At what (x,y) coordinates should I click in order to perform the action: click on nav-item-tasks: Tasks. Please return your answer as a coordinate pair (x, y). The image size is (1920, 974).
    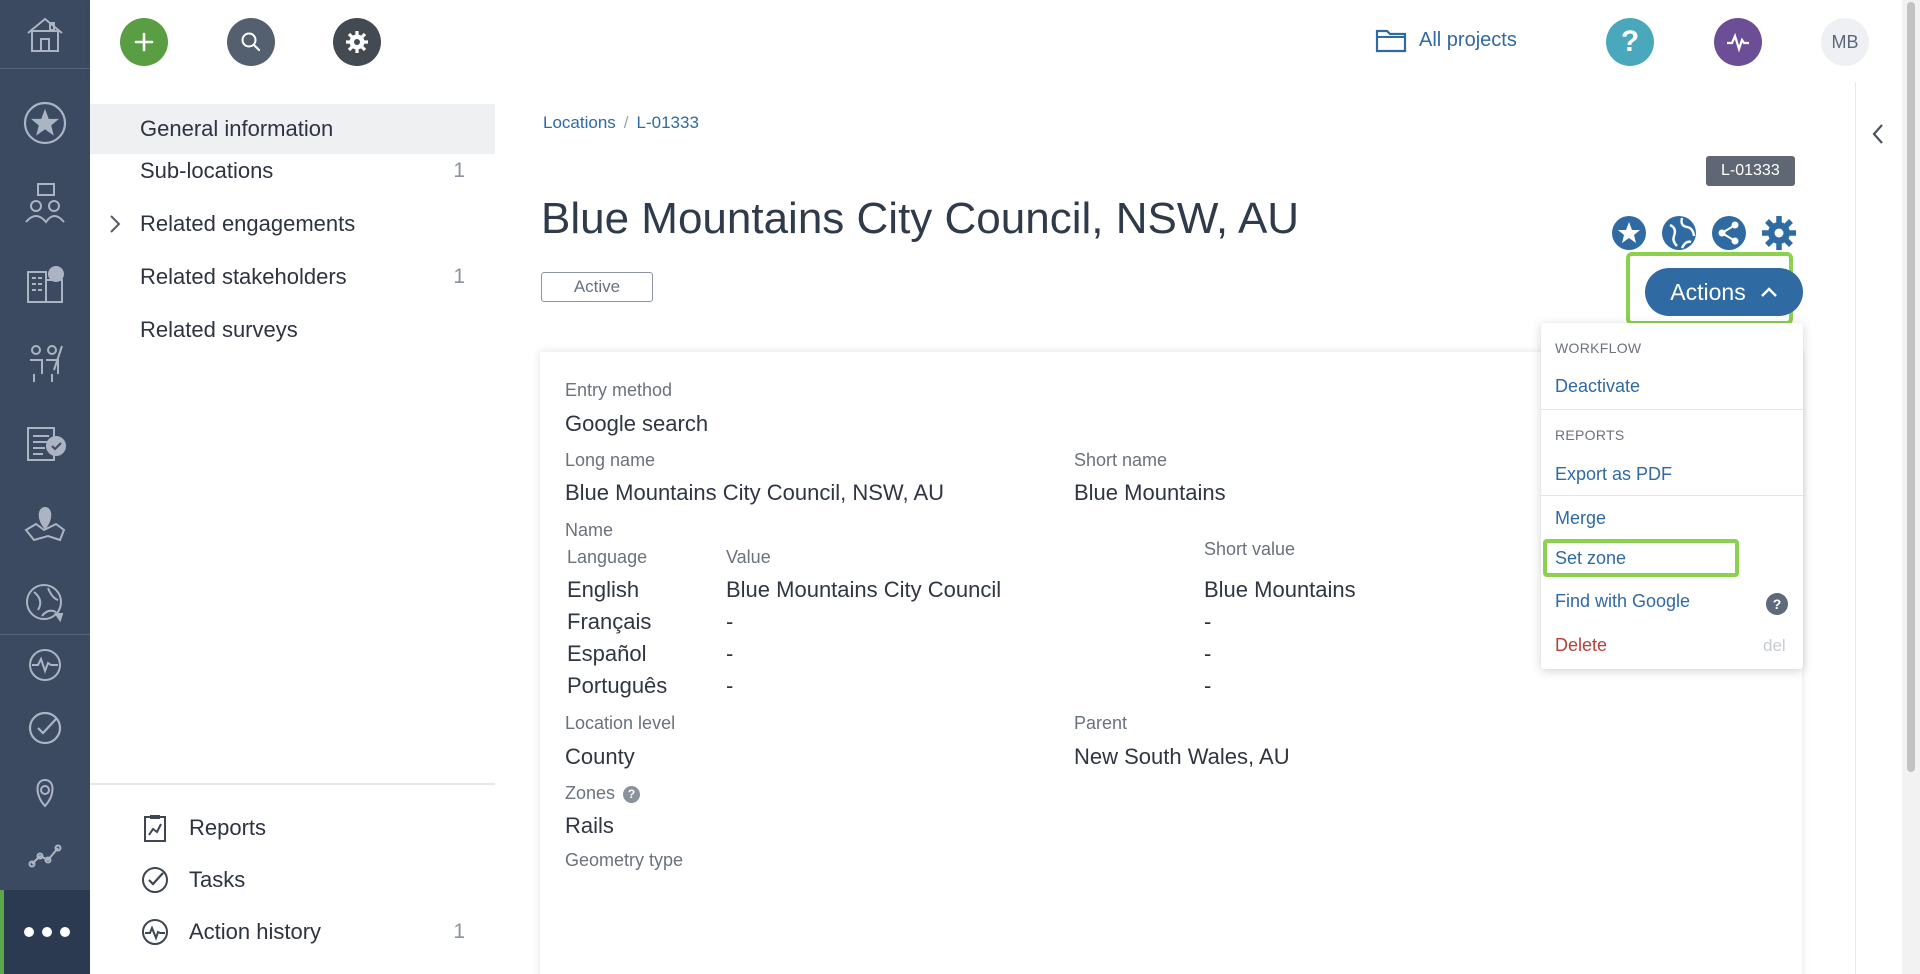
    Looking at the image, I should click on (292, 880).